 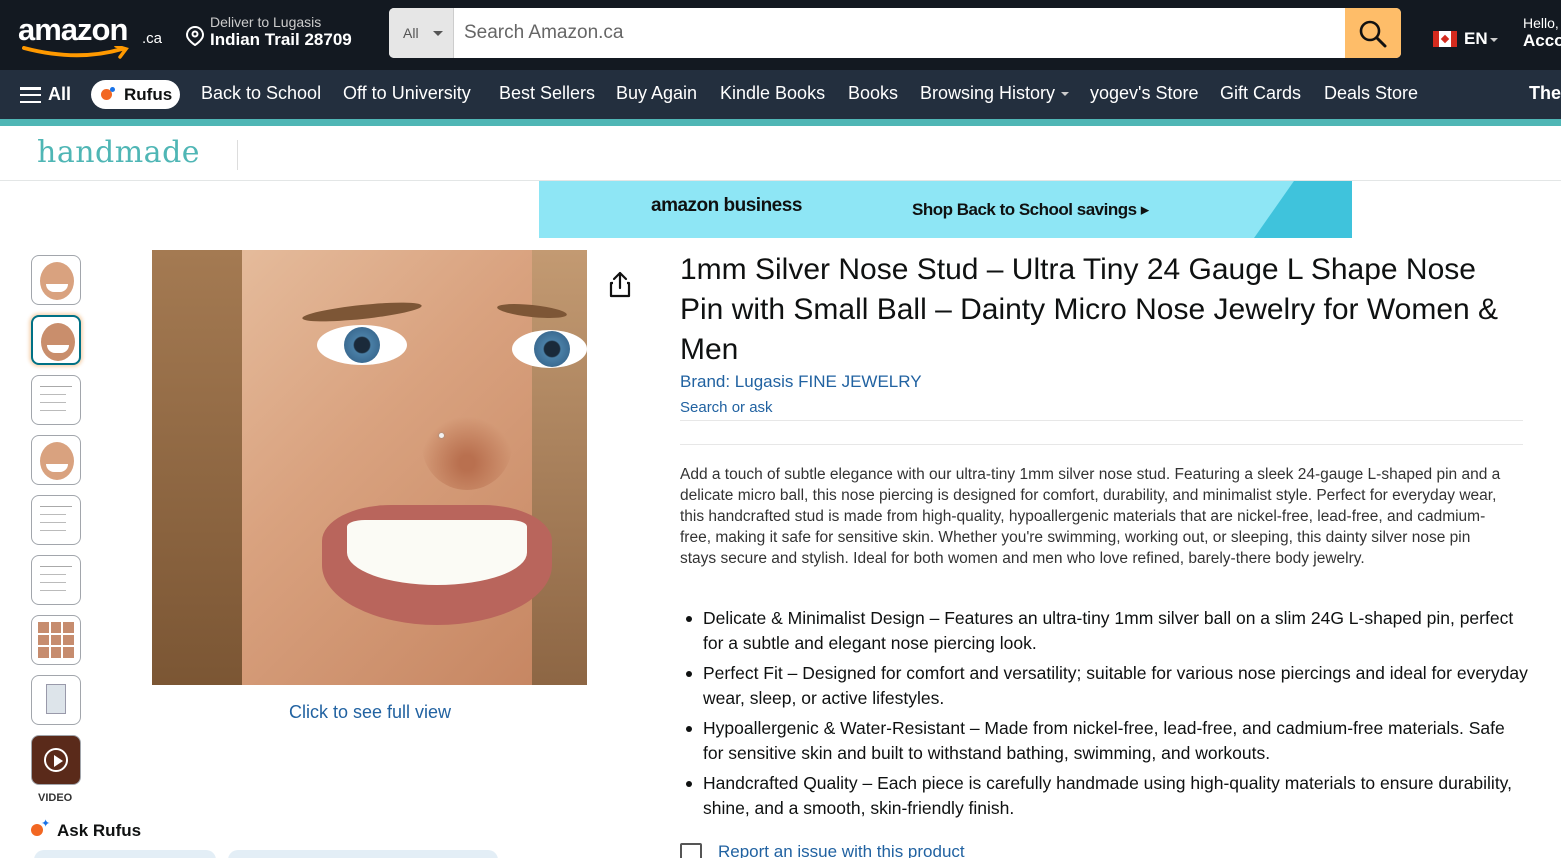 I want to click on rufus-button: Rufus, so click(x=135, y=94).